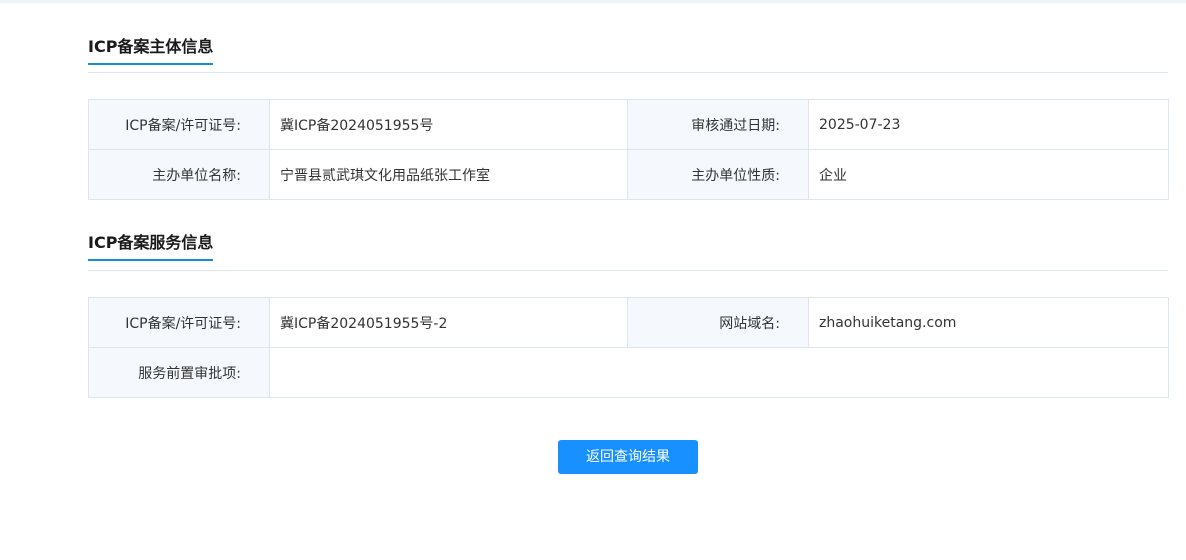  I want to click on organizer-type-label: 主办单位性质:, so click(718, 174).